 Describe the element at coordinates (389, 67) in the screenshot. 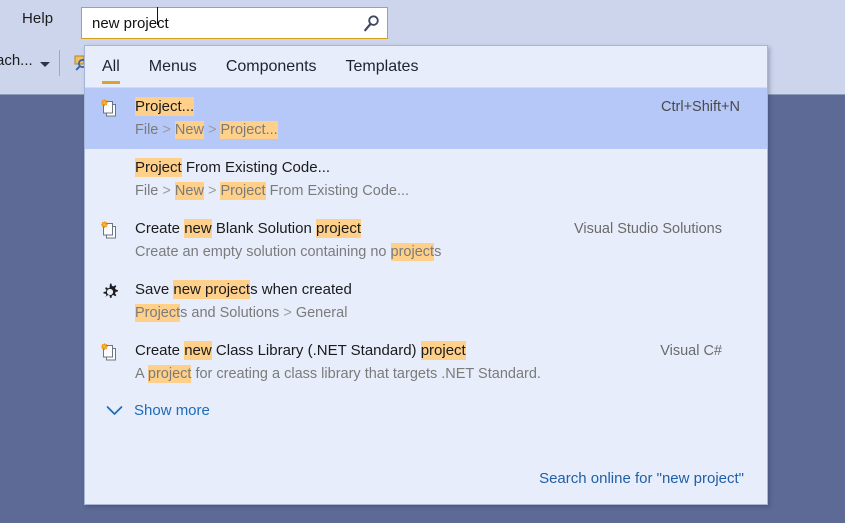

I see `tab-templates: Templates` at that location.